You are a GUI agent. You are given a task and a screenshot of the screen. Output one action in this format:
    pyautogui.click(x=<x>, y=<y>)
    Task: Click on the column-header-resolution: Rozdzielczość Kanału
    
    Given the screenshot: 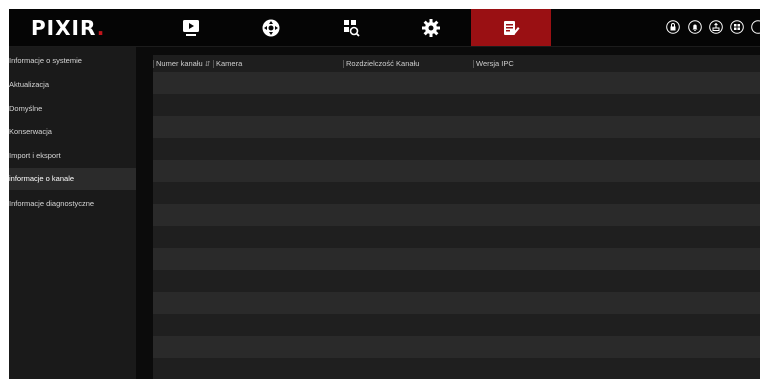 What is the action you would take?
    pyautogui.click(x=382, y=63)
    